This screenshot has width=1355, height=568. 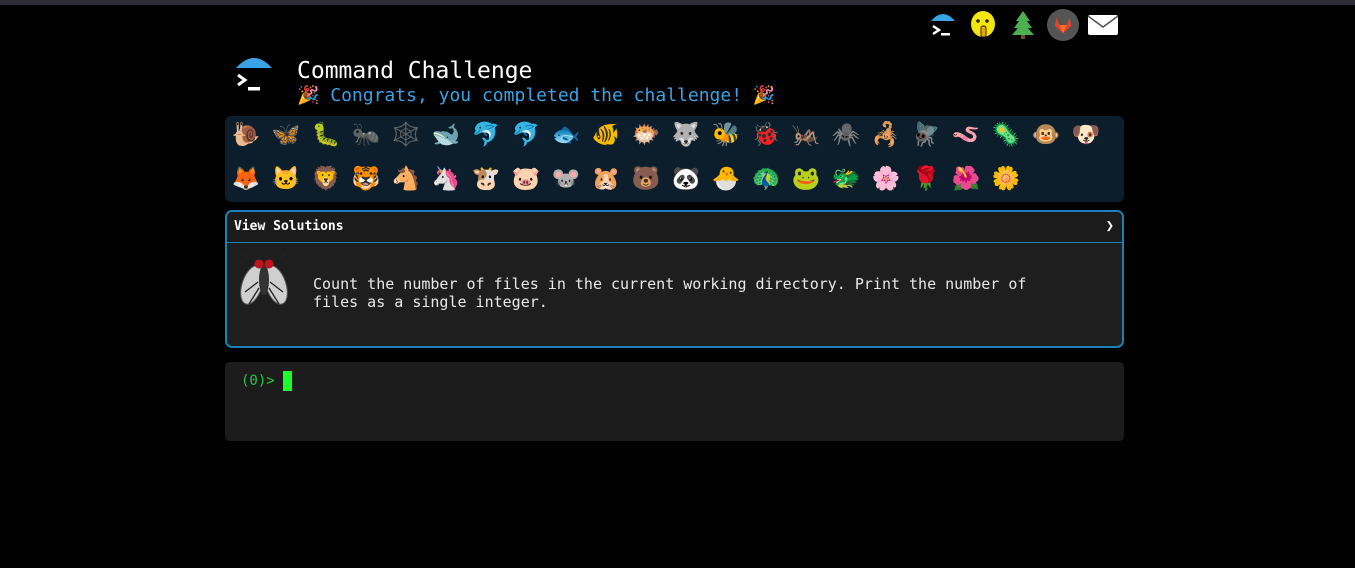 I want to click on unicorn-icon: 🦄, so click(x=446, y=179).